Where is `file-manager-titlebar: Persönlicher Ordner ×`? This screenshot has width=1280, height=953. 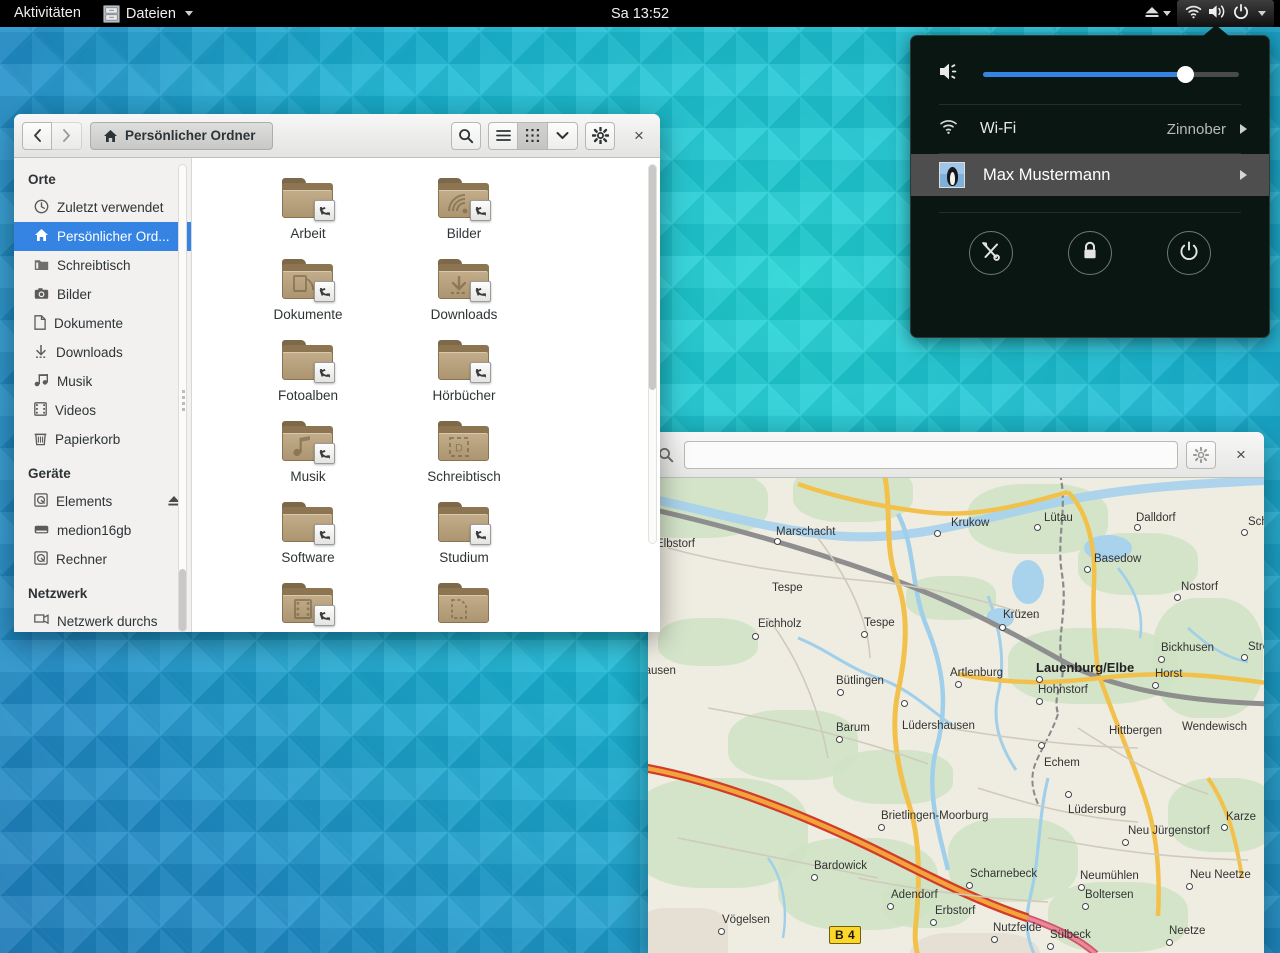
file-manager-titlebar: Persönlicher Ordner × is located at coordinates (337, 136).